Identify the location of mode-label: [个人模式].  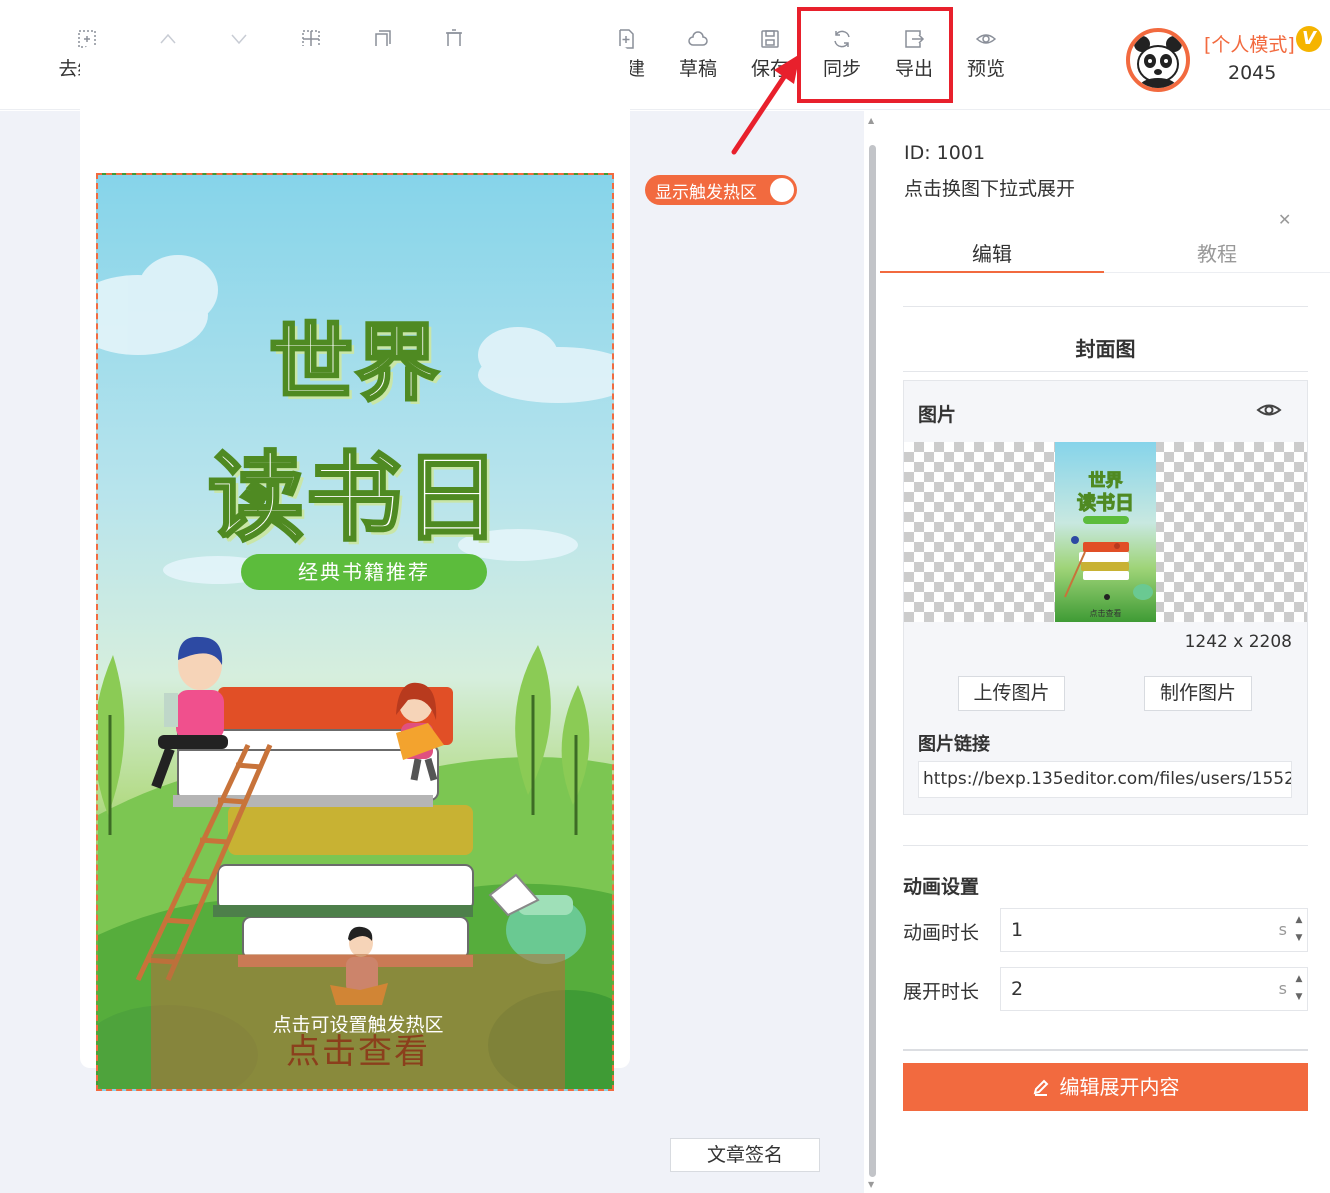
(1249, 43).